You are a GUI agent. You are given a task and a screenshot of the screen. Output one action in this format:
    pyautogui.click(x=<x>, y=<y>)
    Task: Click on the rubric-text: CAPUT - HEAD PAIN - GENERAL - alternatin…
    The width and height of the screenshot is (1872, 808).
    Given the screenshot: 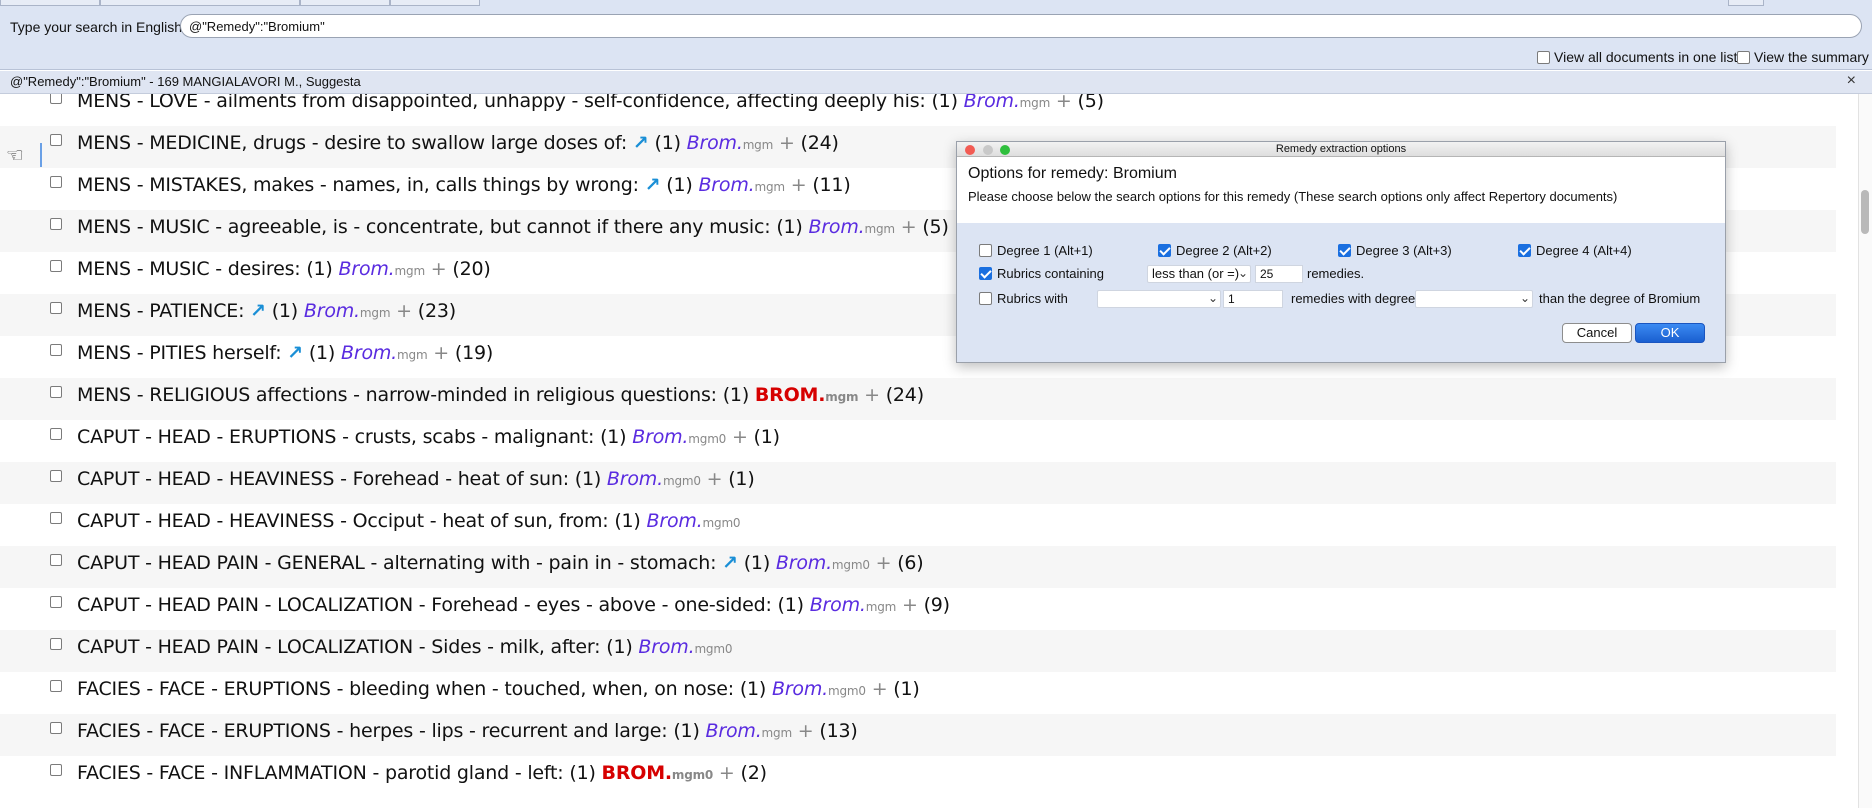 What is the action you would take?
    pyautogui.click(x=500, y=563)
    